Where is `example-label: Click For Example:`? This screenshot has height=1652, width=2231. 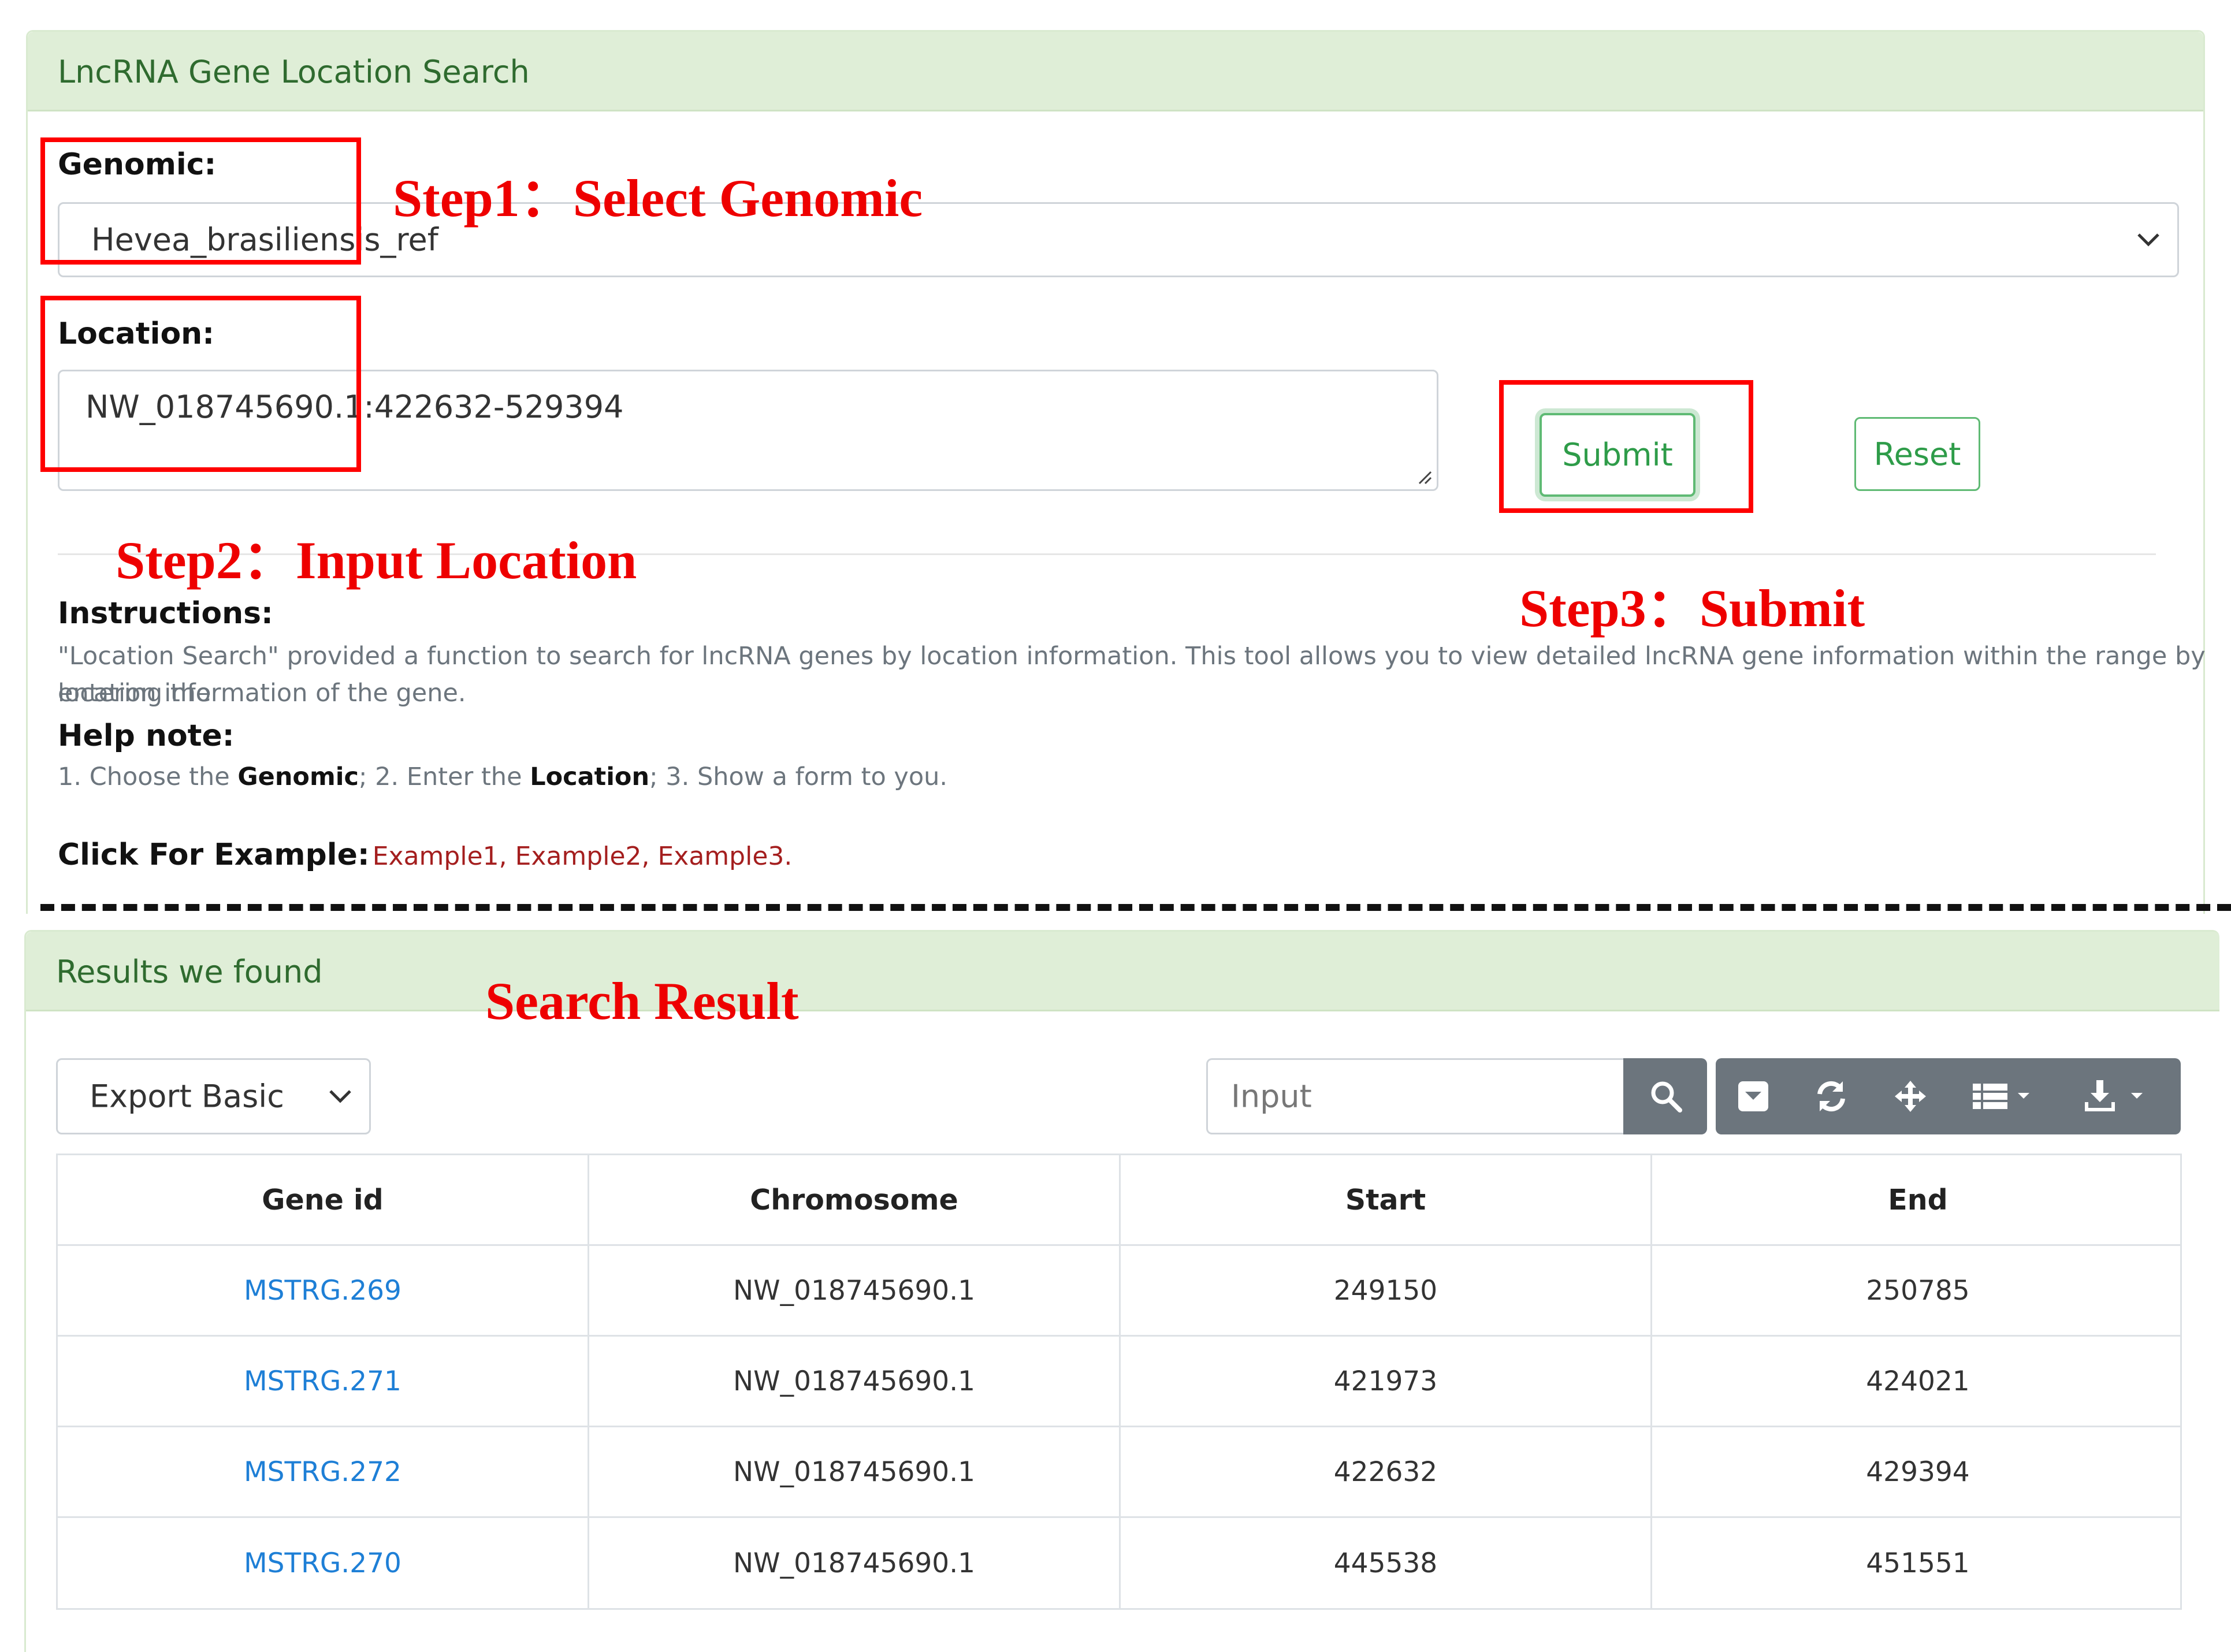
example-label: Click For Example: is located at coordinates (214, 855).